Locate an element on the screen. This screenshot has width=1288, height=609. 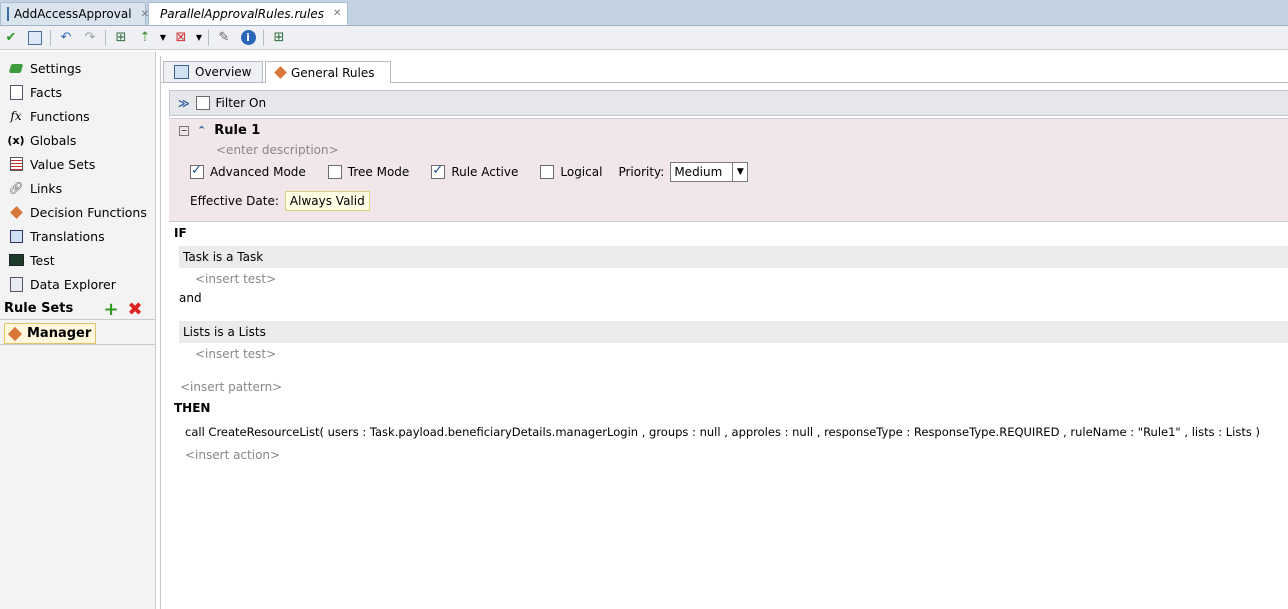
translations-icon is located at coordinates (16, 236).